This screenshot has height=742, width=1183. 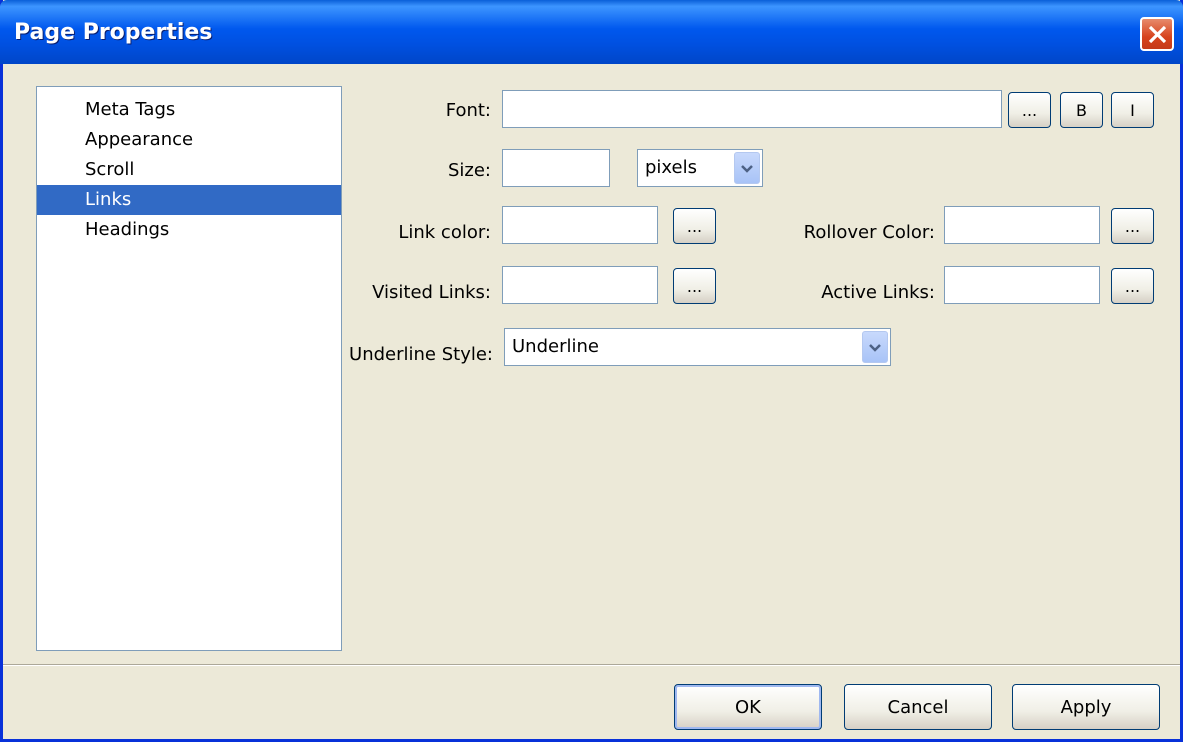 I want to click on category-item-meta-tags: Meta Tags, so click(x=189, y=110).